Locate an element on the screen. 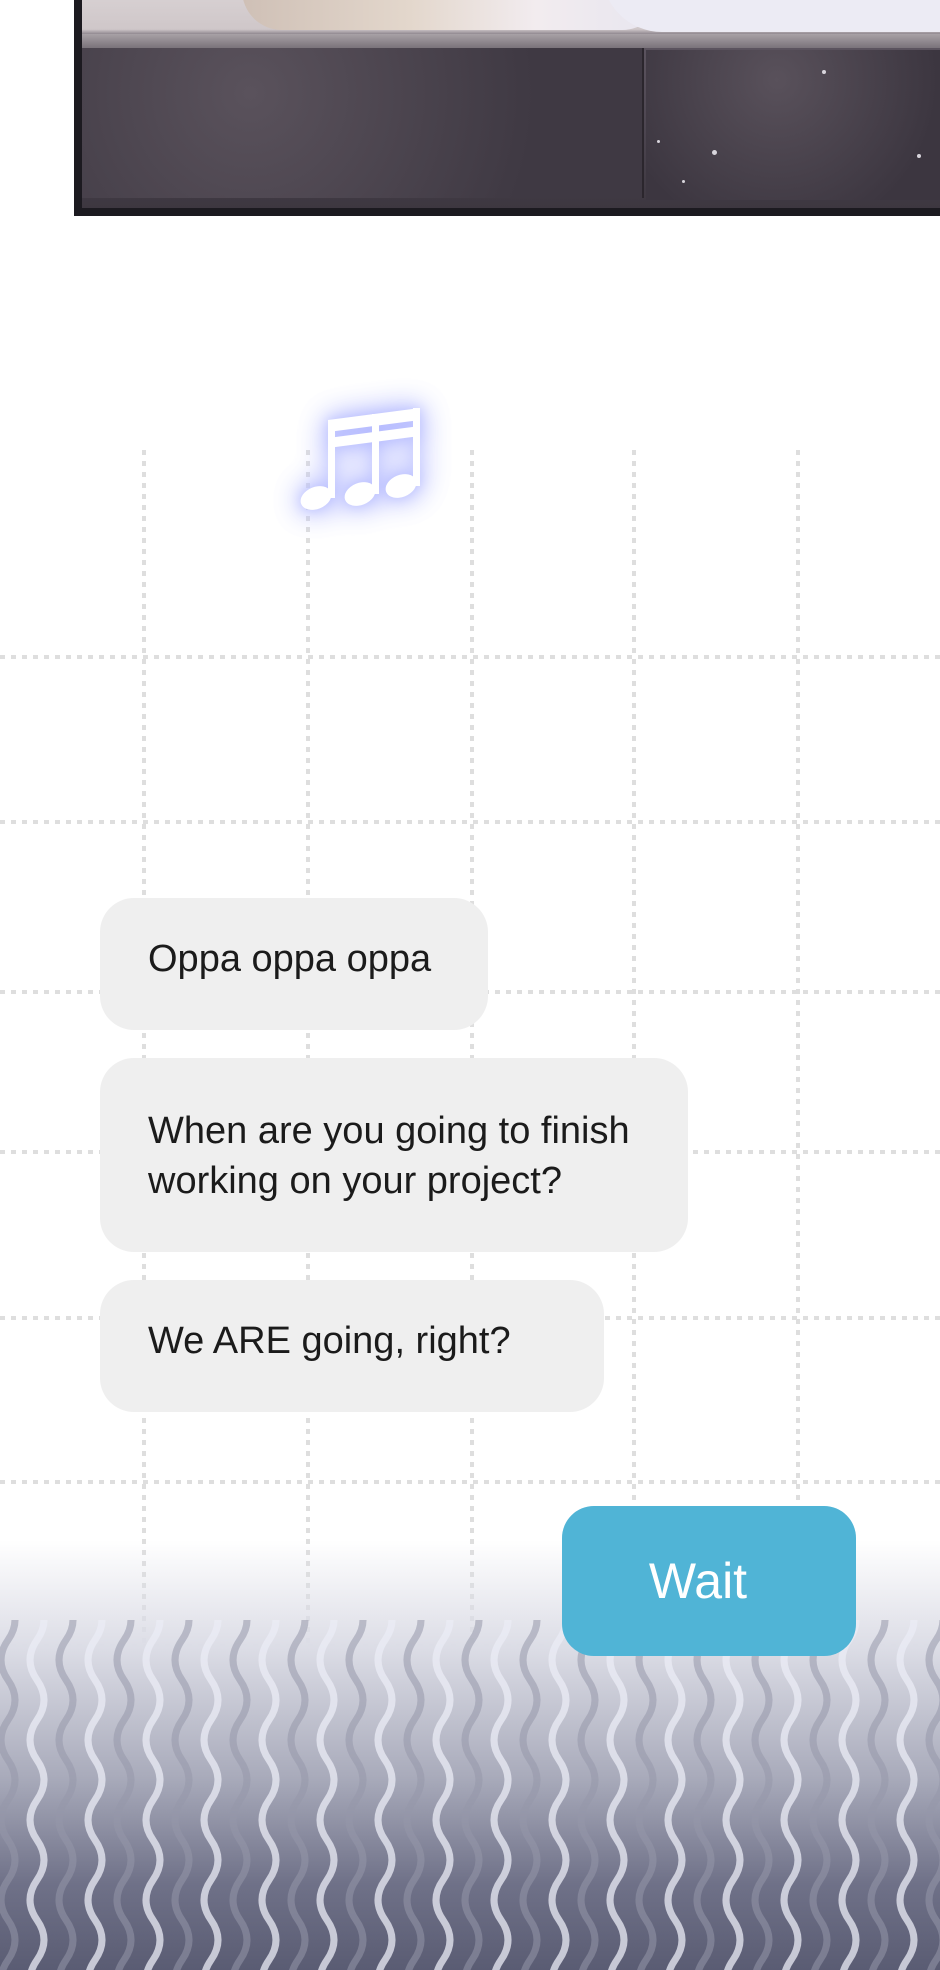  panel-figure-right is located at coordinates (771, 16).